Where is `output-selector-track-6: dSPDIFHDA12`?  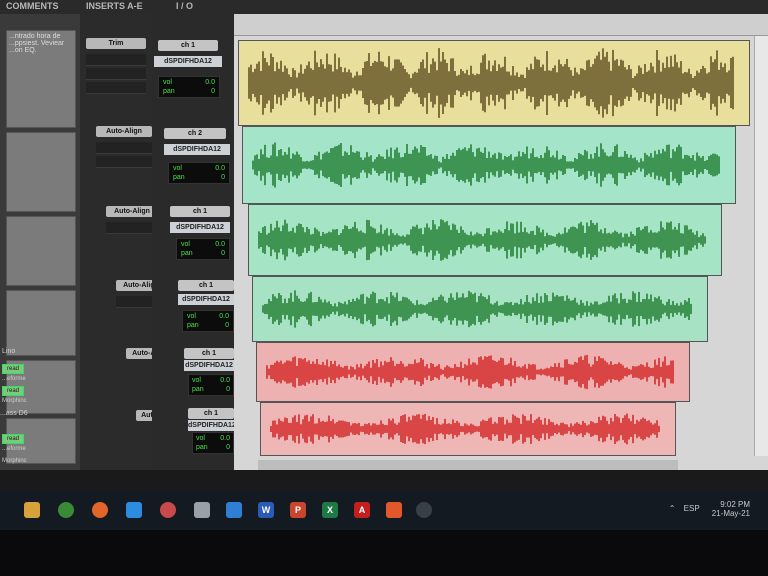
output-selector-track-6: dSPDIFHDA12 is located at coordinates (212, 425).